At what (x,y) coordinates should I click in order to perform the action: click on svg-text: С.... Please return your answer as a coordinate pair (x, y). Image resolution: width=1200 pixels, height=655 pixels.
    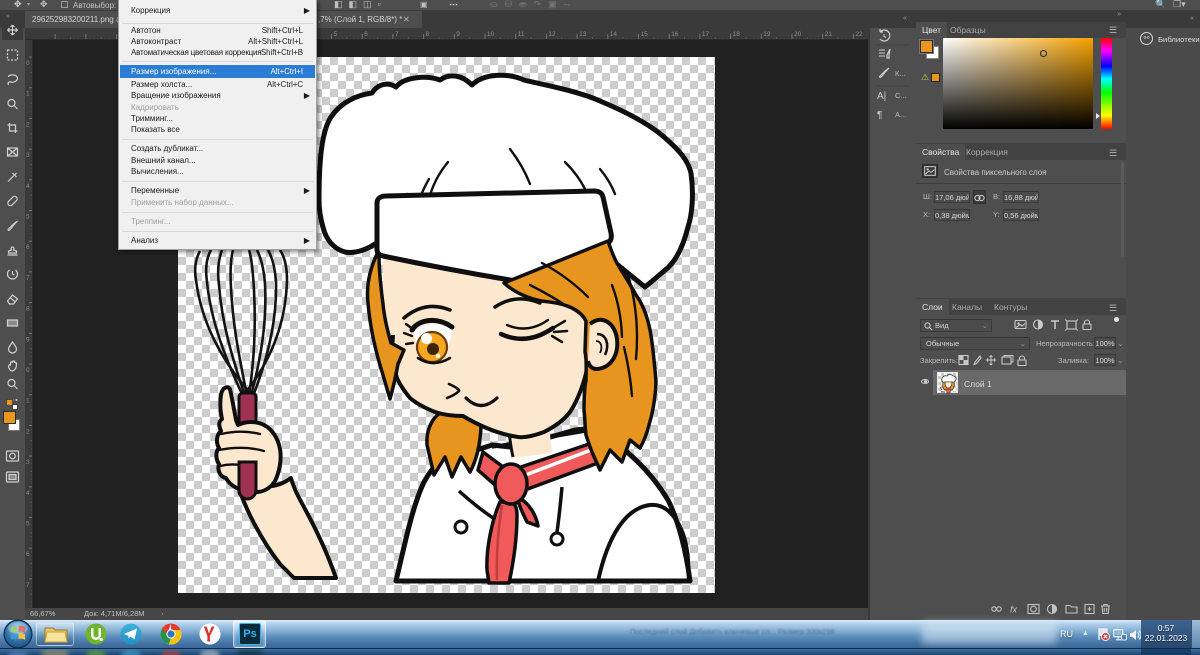
    Looking at the image, I should click on (901, 95).